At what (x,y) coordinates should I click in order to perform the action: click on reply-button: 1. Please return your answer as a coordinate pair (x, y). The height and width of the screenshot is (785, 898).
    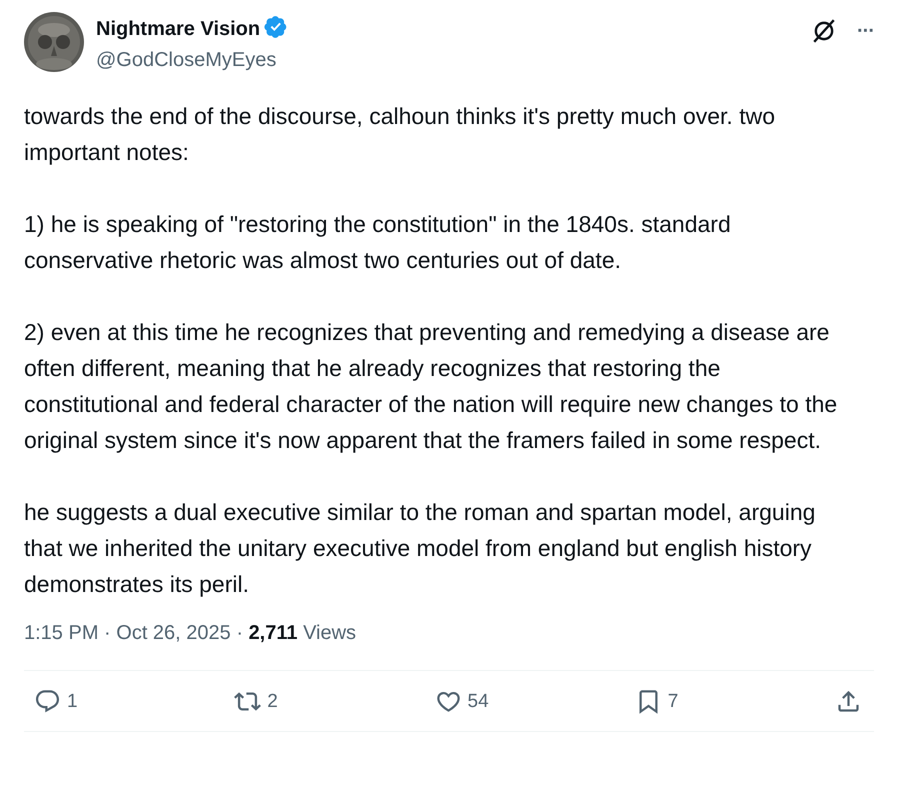
    Looking at the image, I should click on (56, 701).